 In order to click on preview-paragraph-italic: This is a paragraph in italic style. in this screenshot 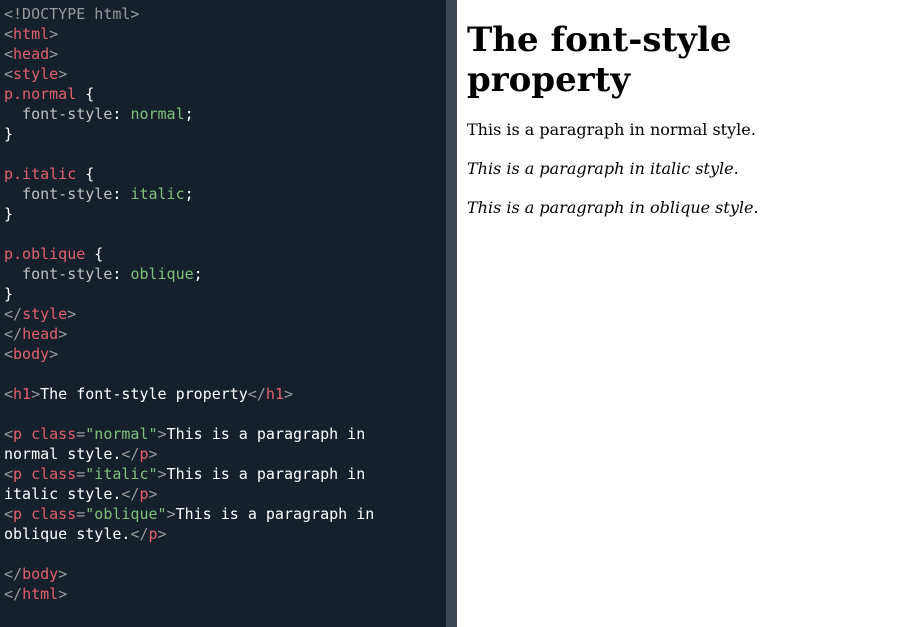, I will do `click(603, 168)`.